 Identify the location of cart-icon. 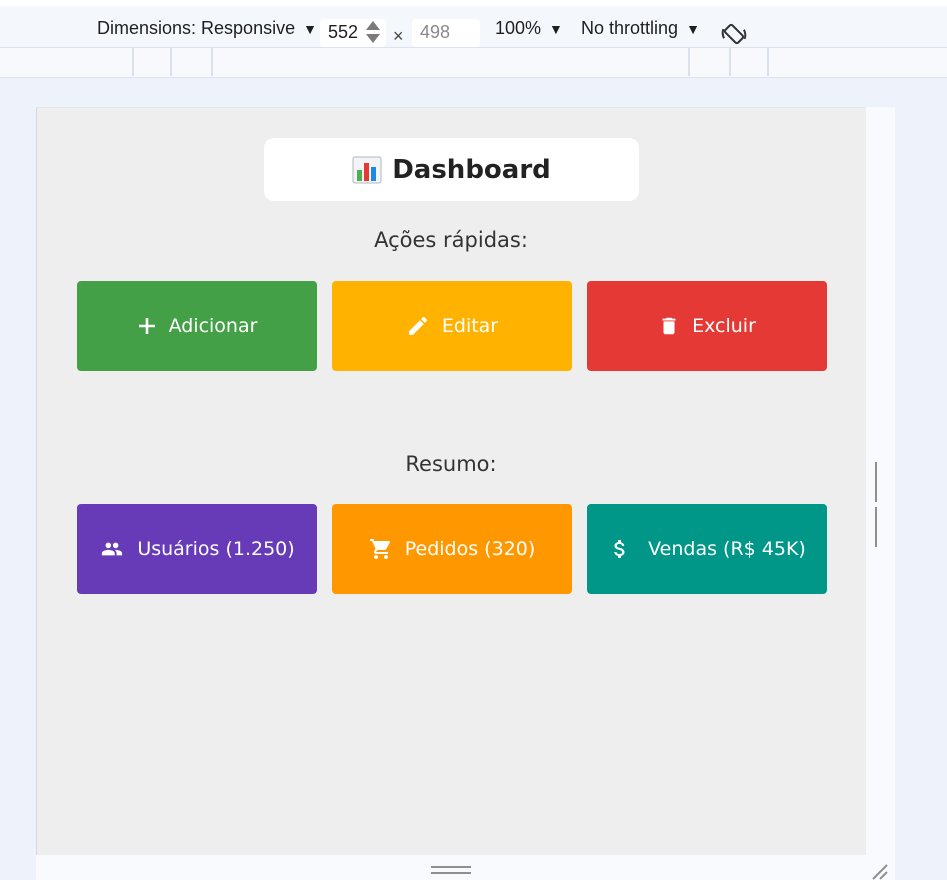
(379, 549).